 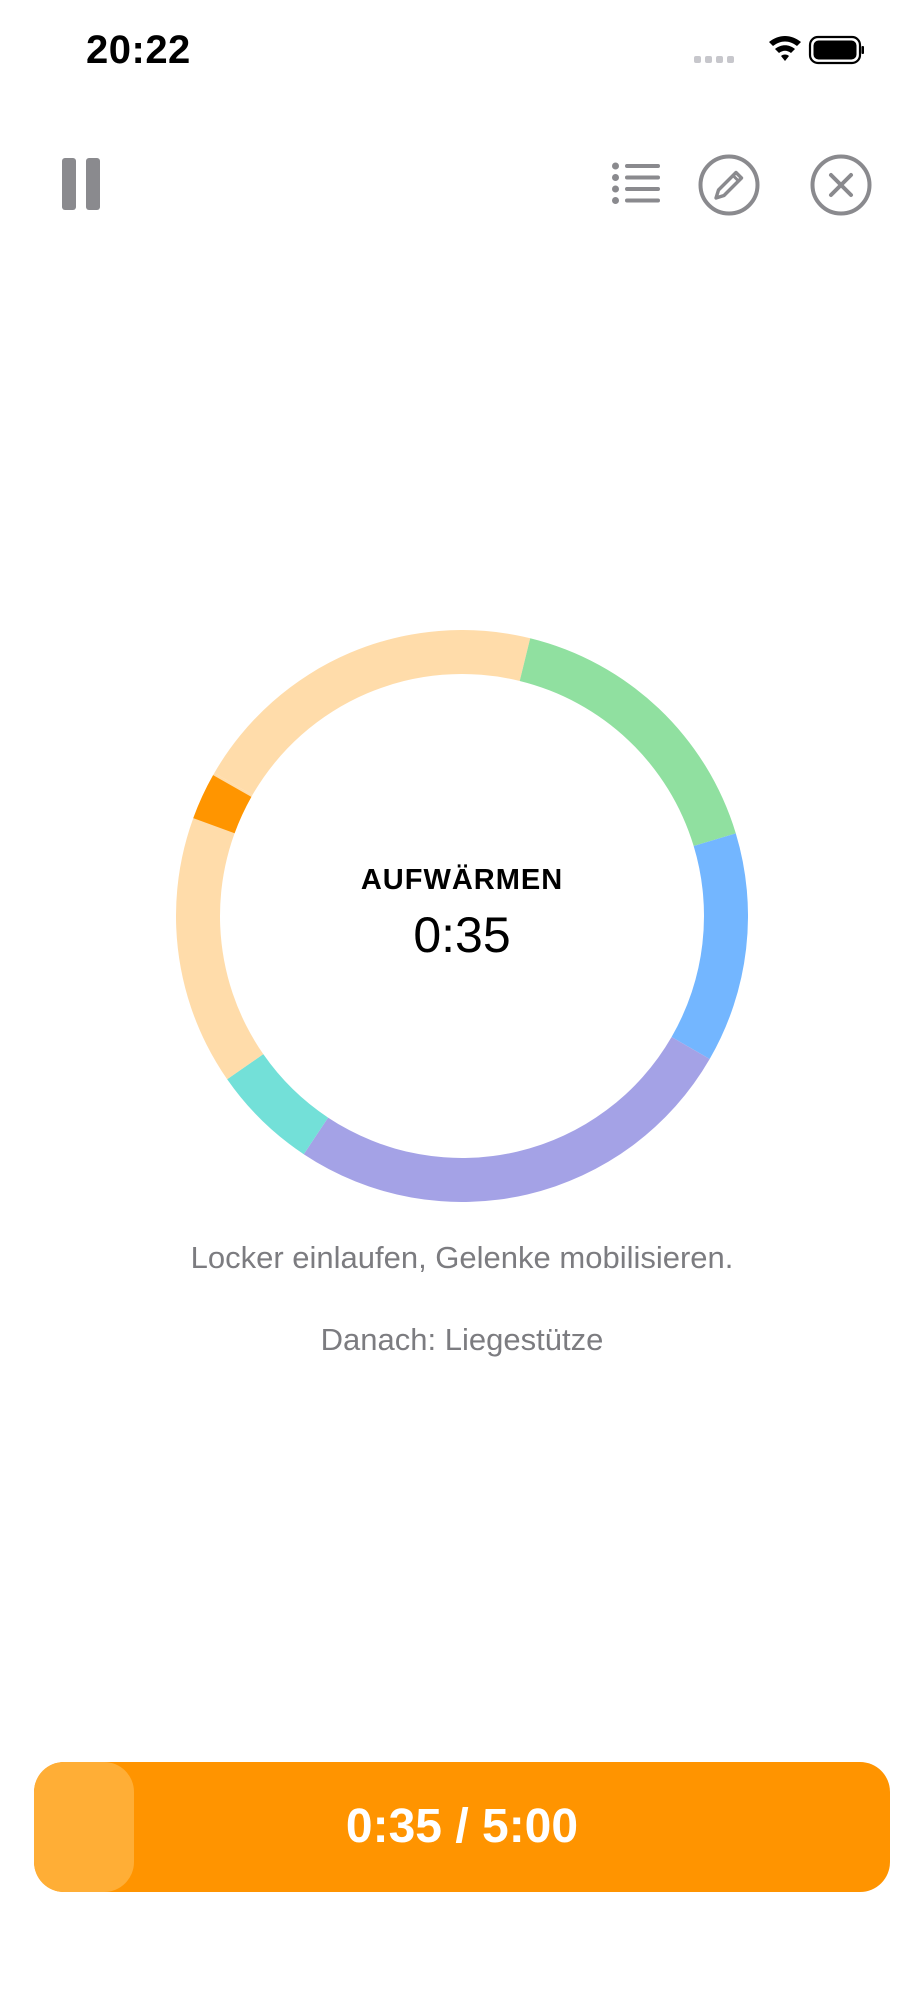 I want to click on phase-time-remaining: 0:35, so click(x=462, y=935).